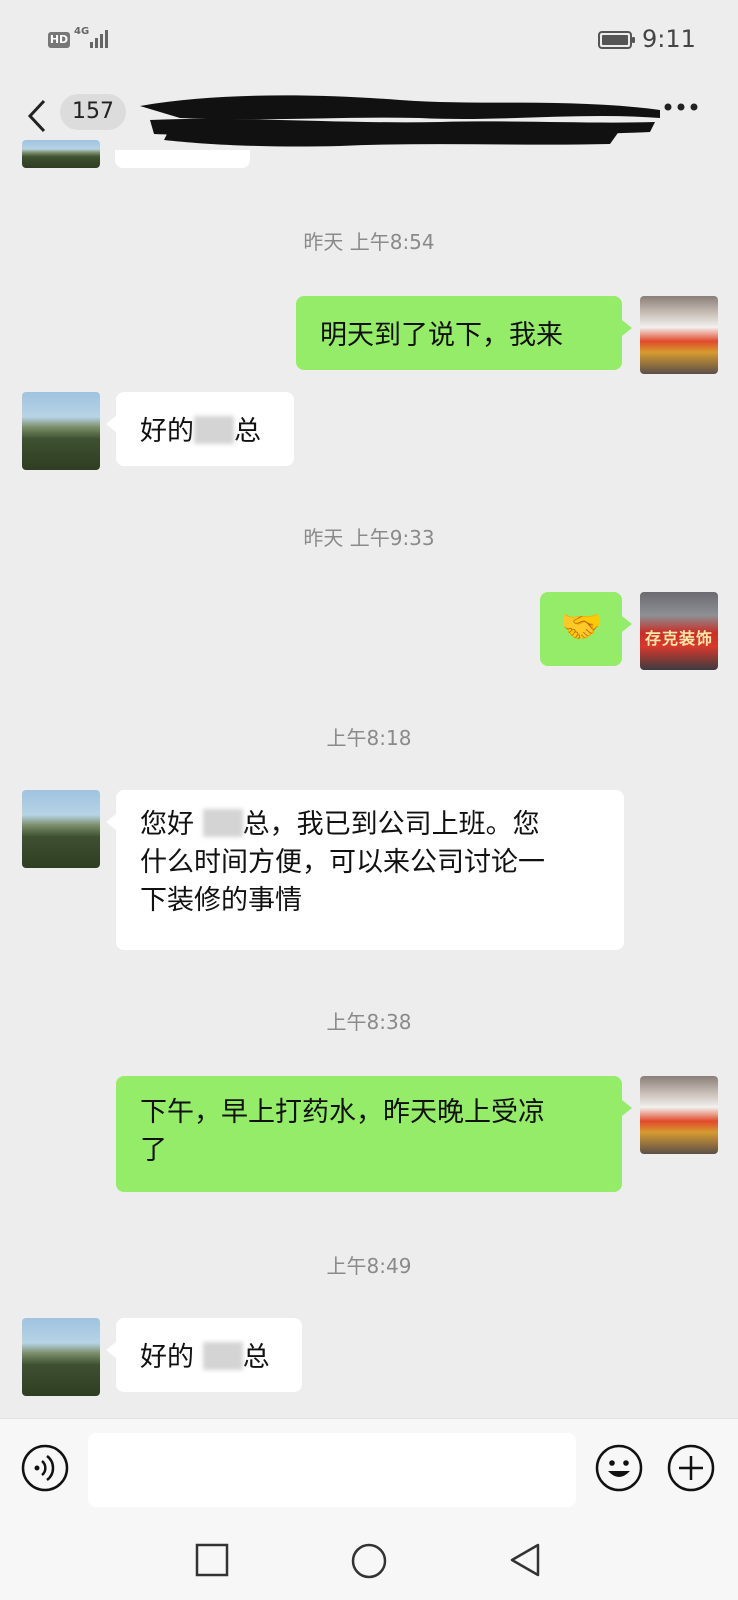  I want to click on message-bubble-sent: 🤝, so click(586, 629).